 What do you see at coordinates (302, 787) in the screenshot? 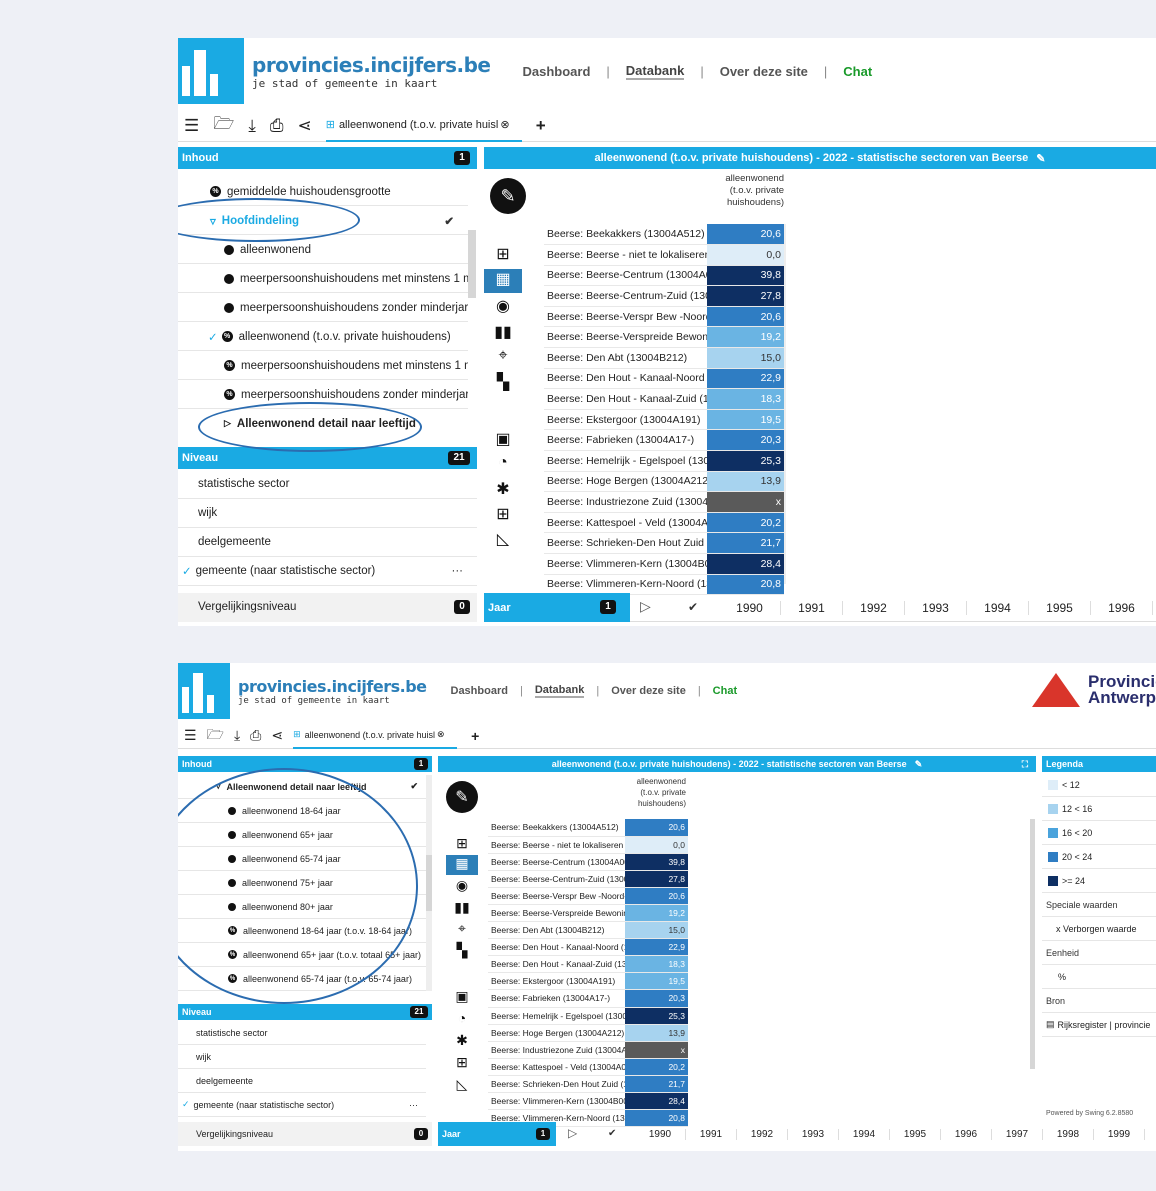
I see `list-item: ▿ Alleenwonend detail naar leeftijd ✔` at bounding box center [302, 787].